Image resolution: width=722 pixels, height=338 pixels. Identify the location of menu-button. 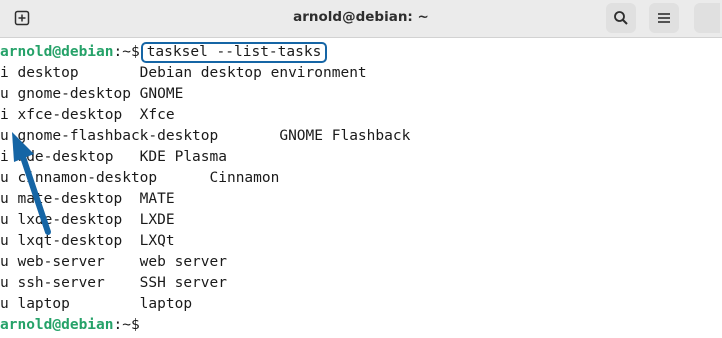
(664, 18).